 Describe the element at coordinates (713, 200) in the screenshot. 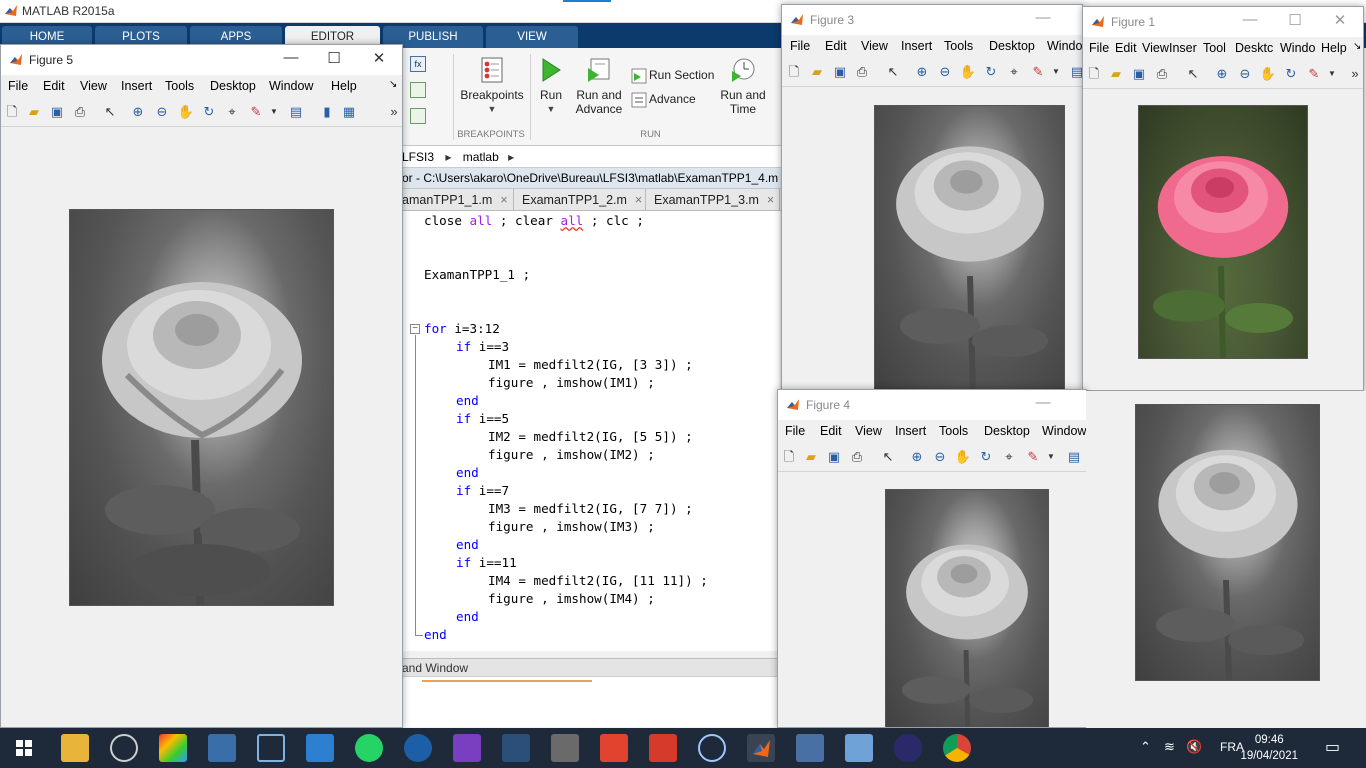

I see `editor-tab-3: ExamanTPP1_3.m ×` at that location.